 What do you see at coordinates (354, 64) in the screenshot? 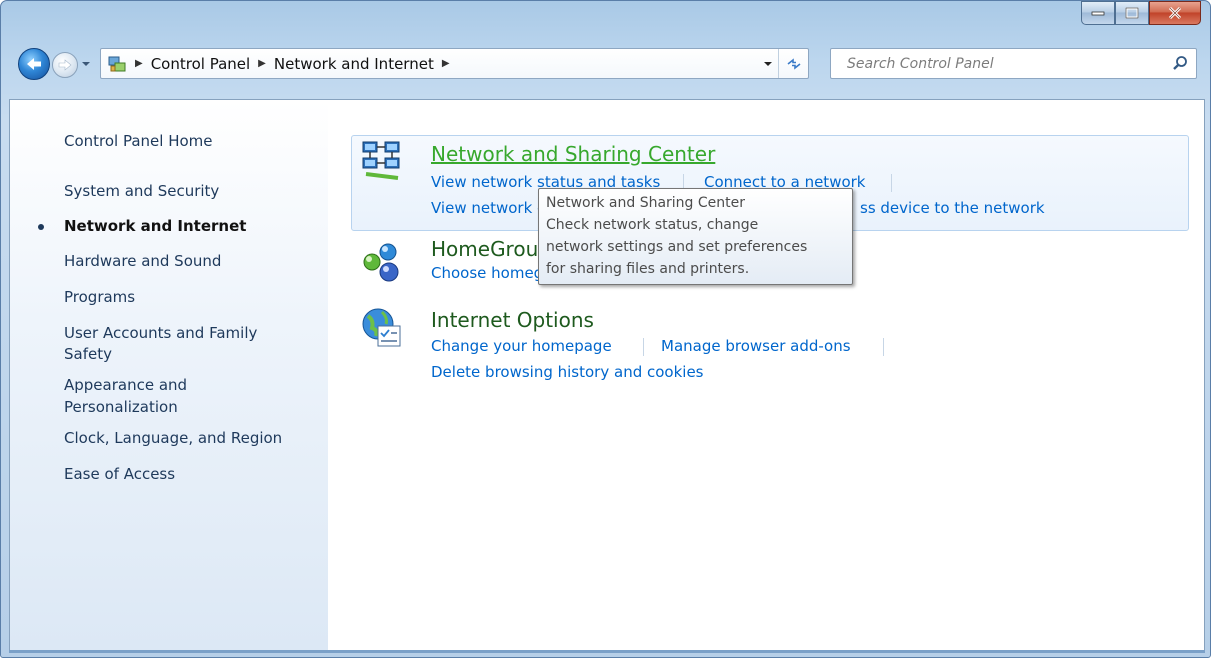
I see `breadcrumb-network-and-internet: Network and Internet` at bounding box center [354, 64].